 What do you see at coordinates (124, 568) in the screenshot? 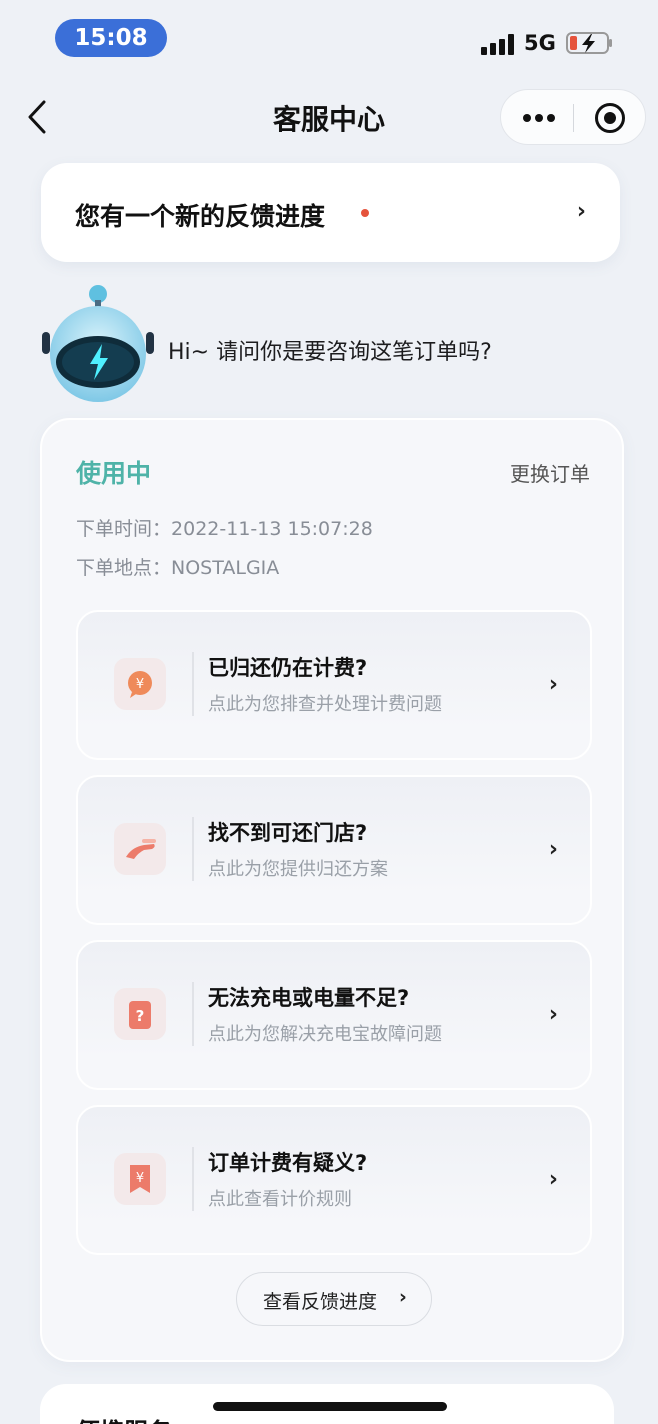
I see `order-place-label: 下单地点：` at bounding box center [124, 568].